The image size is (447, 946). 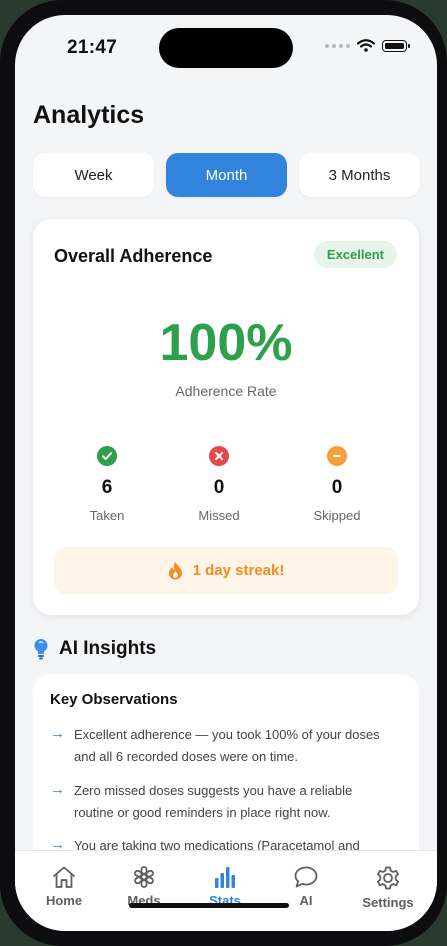 What do you see at coordinates (355, 254) in the screenshot?
I see `status-badge: Excellent` at bounding box center [355, 254].